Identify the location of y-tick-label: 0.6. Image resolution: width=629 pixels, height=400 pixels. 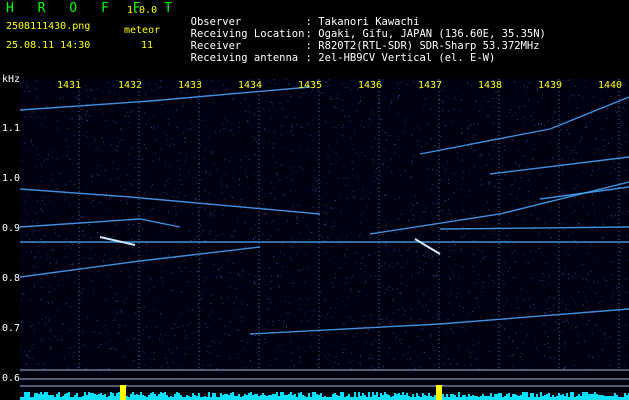
(11, 378).